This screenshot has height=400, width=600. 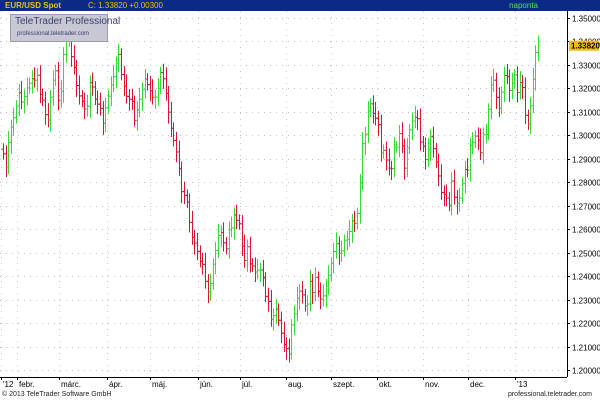 I want to click on last-price-label: 1.33820, so click(x=585, y=46).